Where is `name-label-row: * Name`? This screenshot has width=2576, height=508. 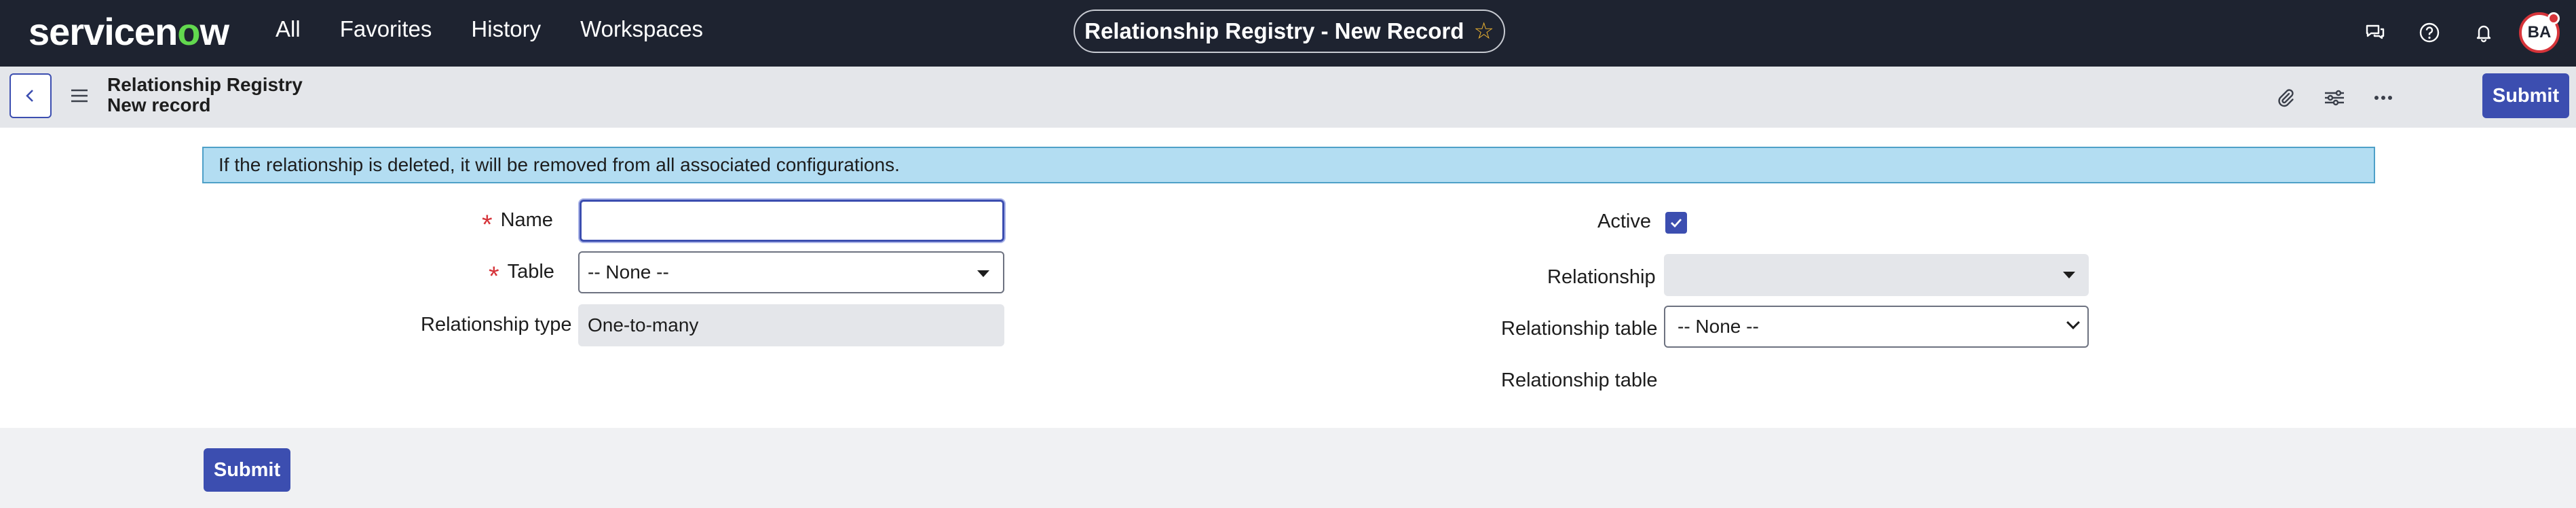
name-label-row: * Name is located at coordinates (517, 224).